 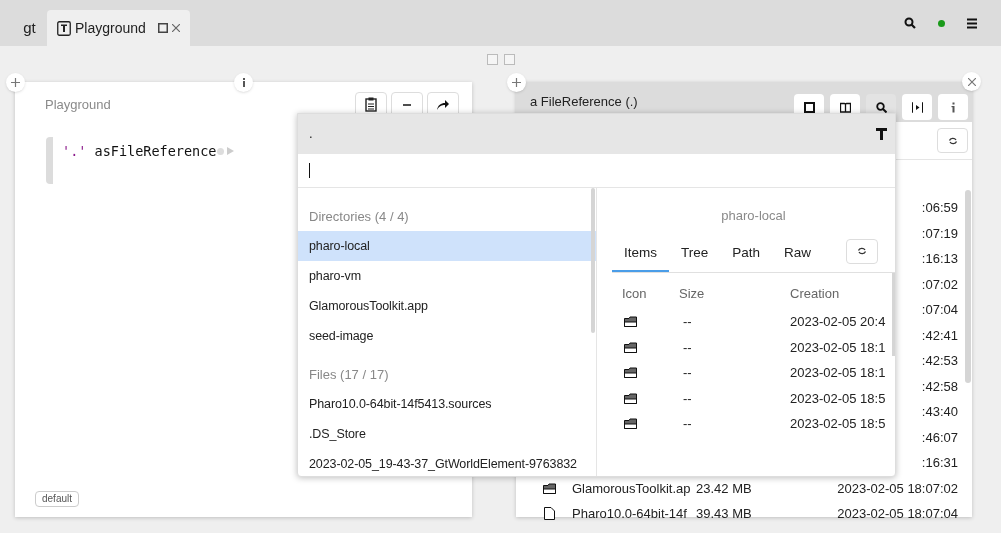 I want to click on tab: Raw, so click(x=798, y=254).